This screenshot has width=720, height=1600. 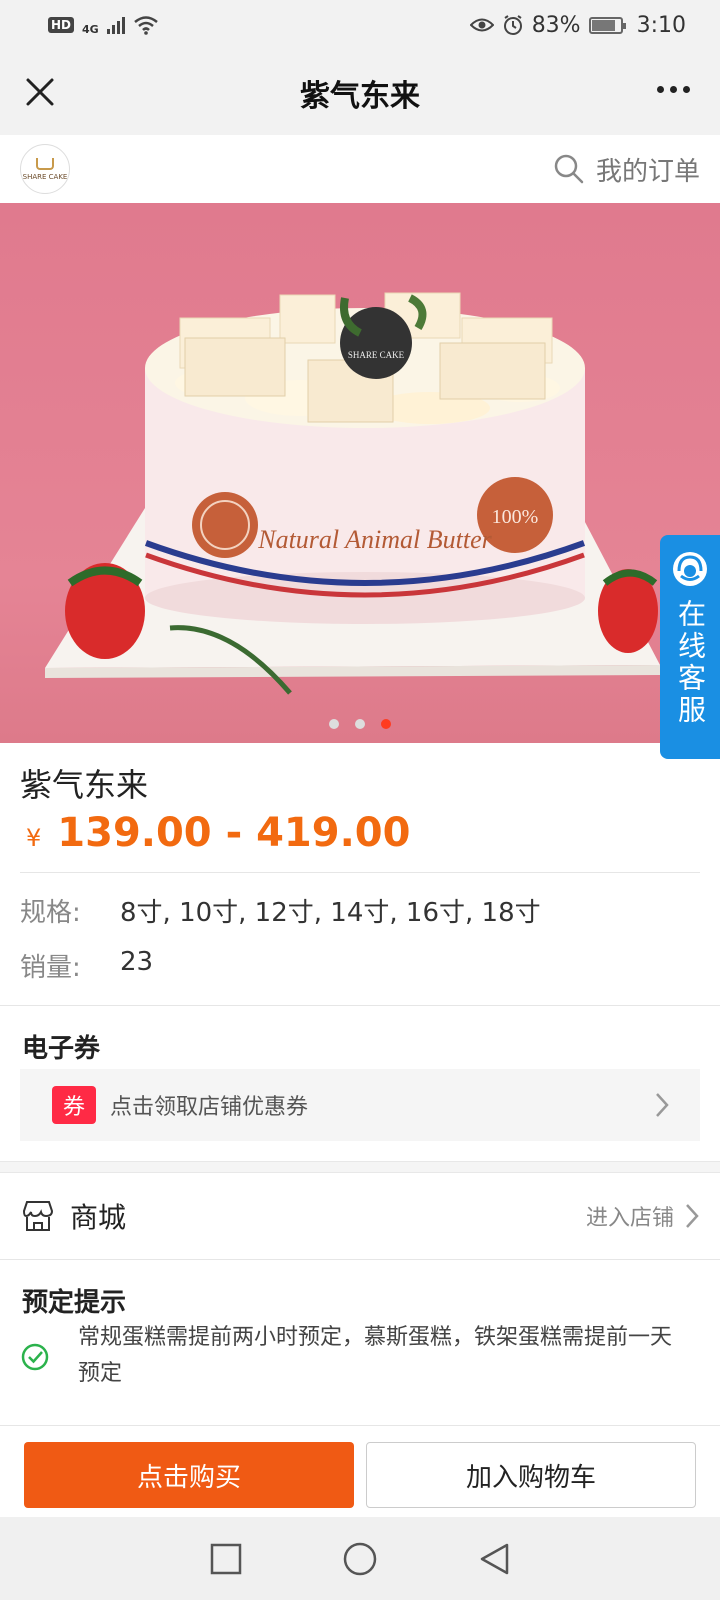 I want to click on signal-icon, so click(x=115, y=25).